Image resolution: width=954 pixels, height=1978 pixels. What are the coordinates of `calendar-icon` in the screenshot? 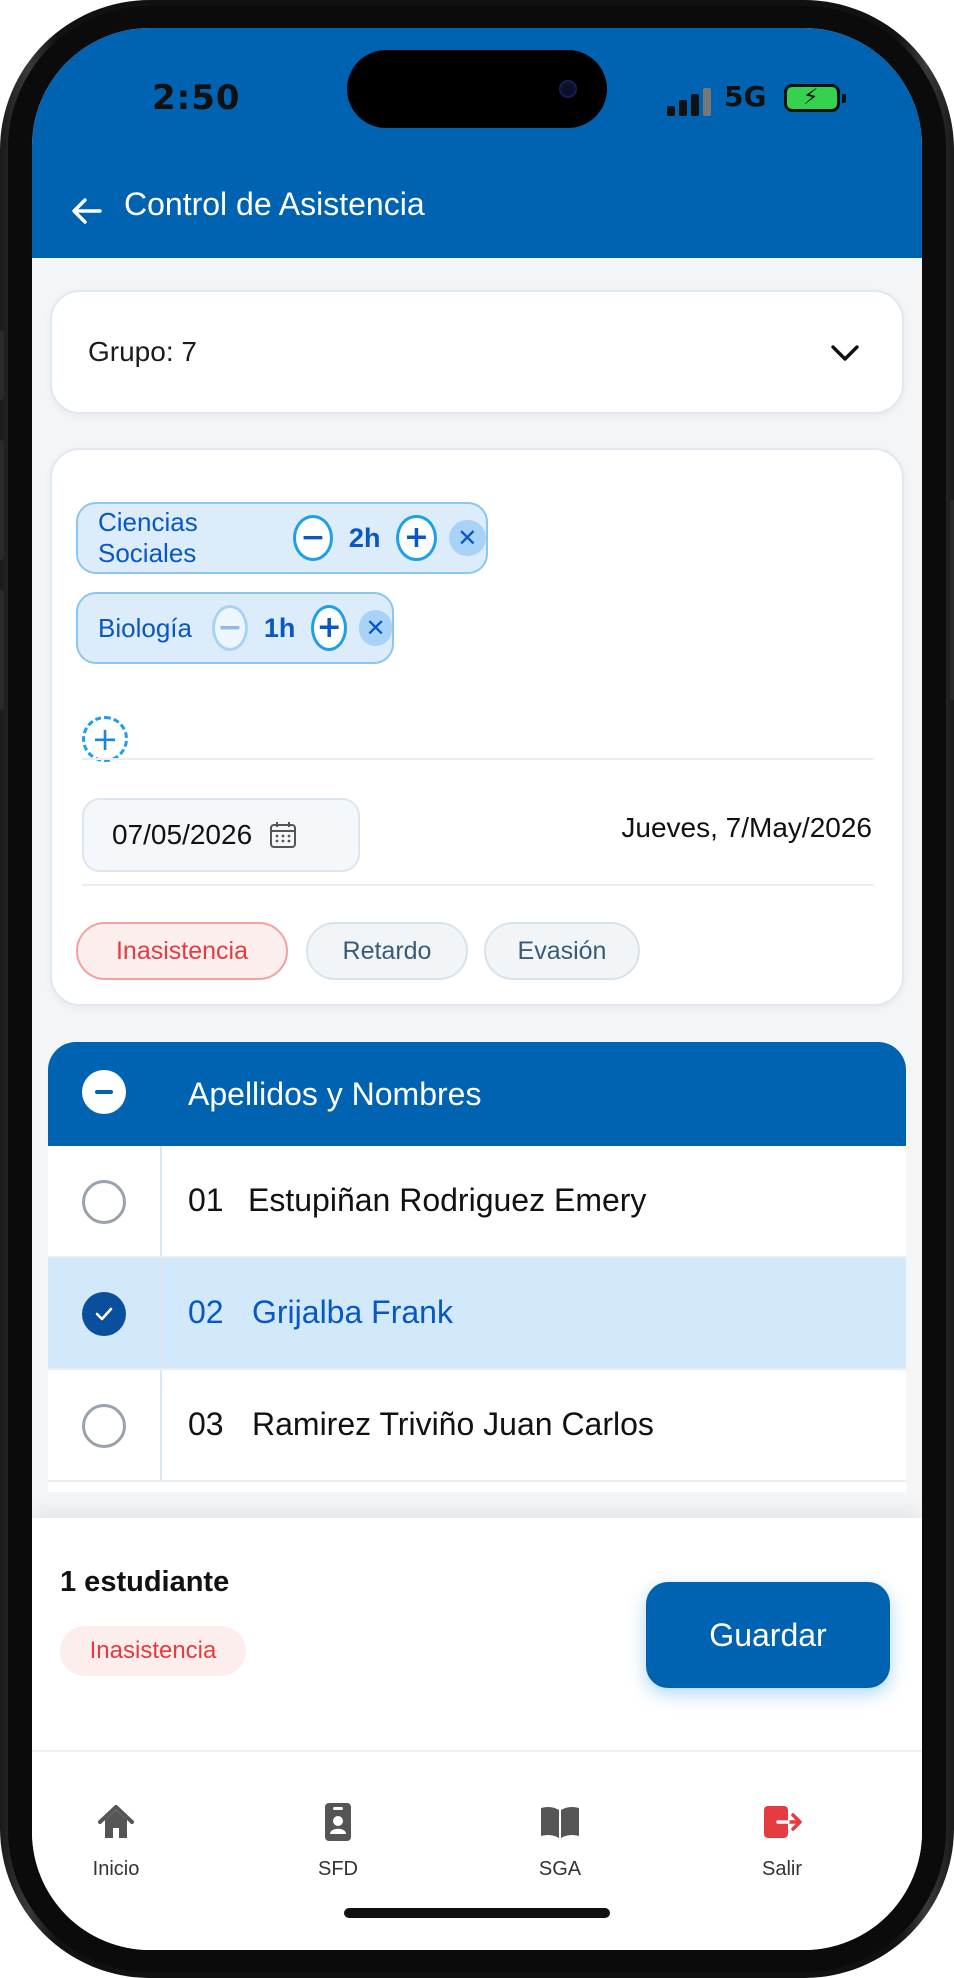 It's located at (283, 835).